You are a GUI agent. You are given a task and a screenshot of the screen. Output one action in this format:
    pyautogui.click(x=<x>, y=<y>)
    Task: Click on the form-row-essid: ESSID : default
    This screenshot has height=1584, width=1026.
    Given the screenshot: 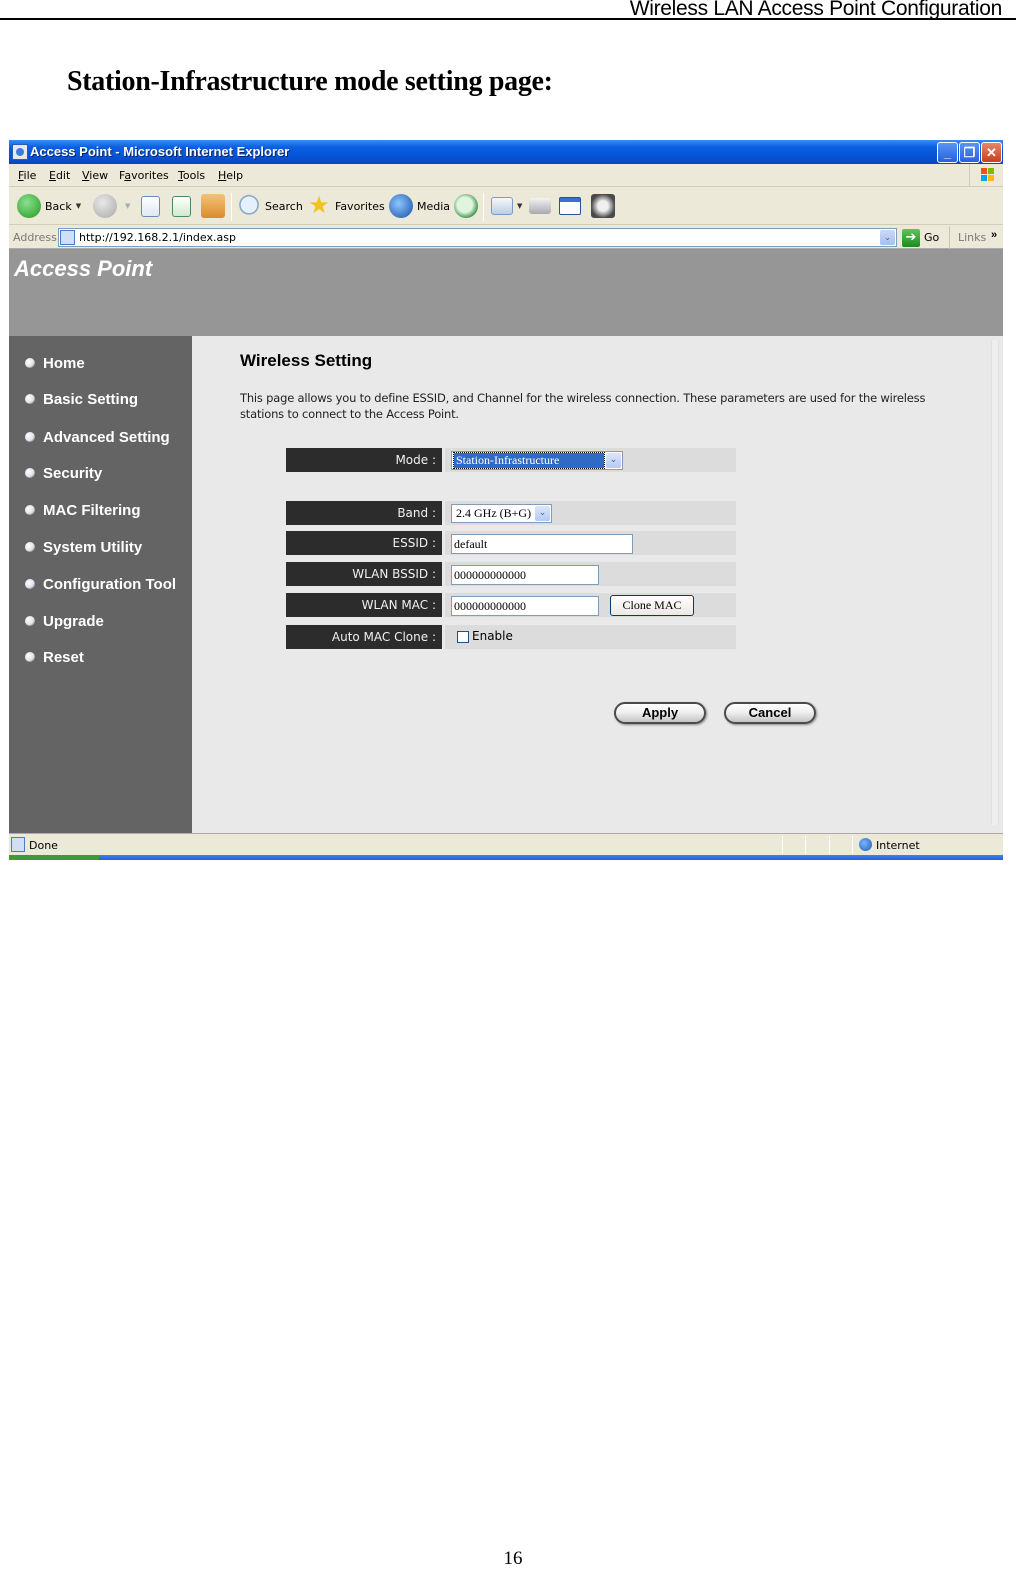 What is the action you would take?
    pyautogui.click(x=511, y=543)
    